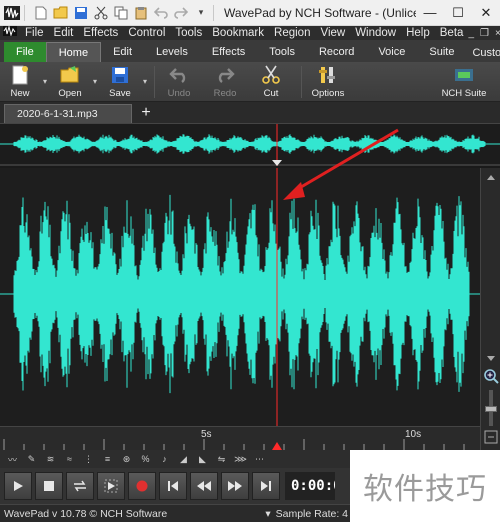  Describe the element at coordinates (107, 459) in the screenshot. I see `reverb-effect-icon: ≡` at that location.